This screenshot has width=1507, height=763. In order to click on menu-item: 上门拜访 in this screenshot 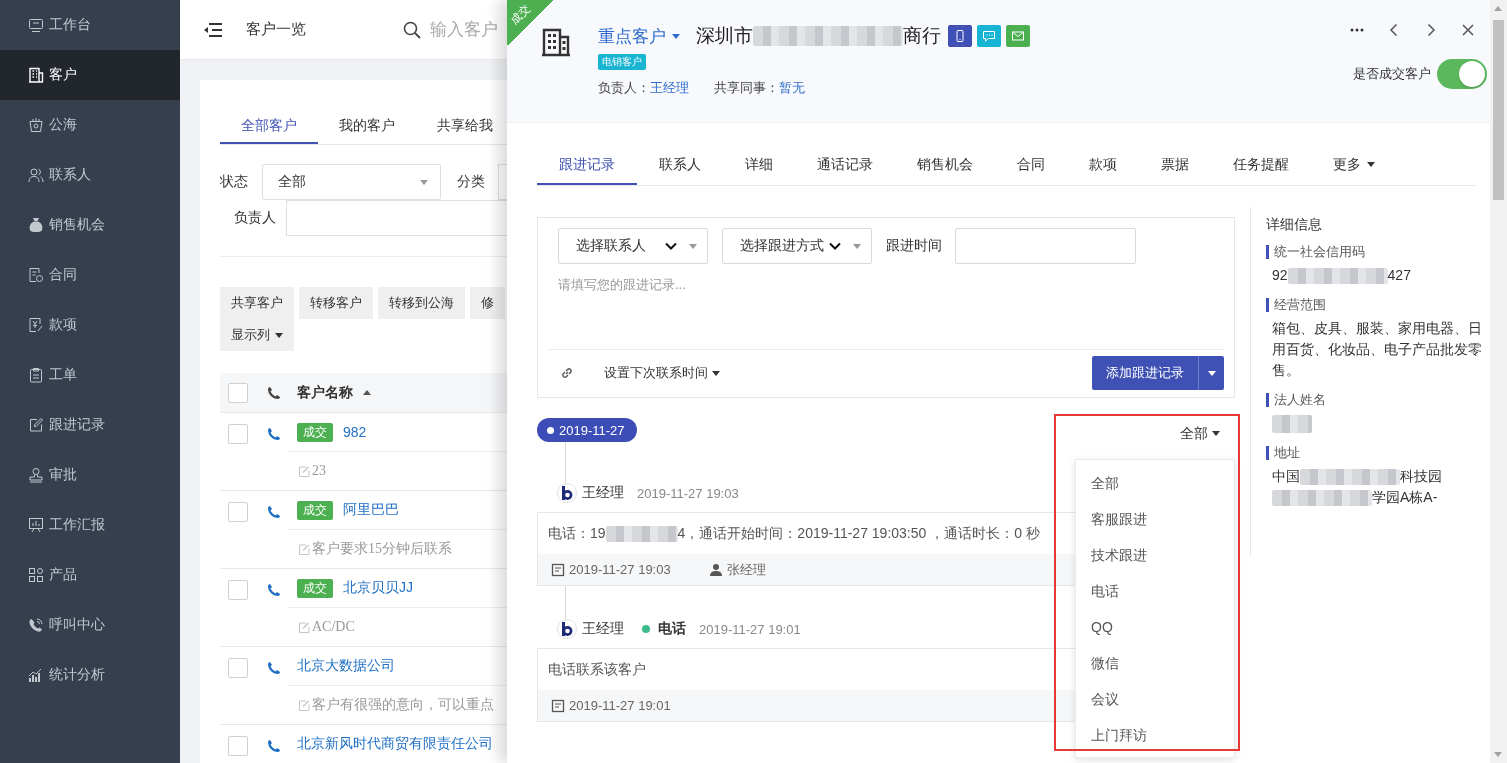, I will do `click(1155, 735)`.